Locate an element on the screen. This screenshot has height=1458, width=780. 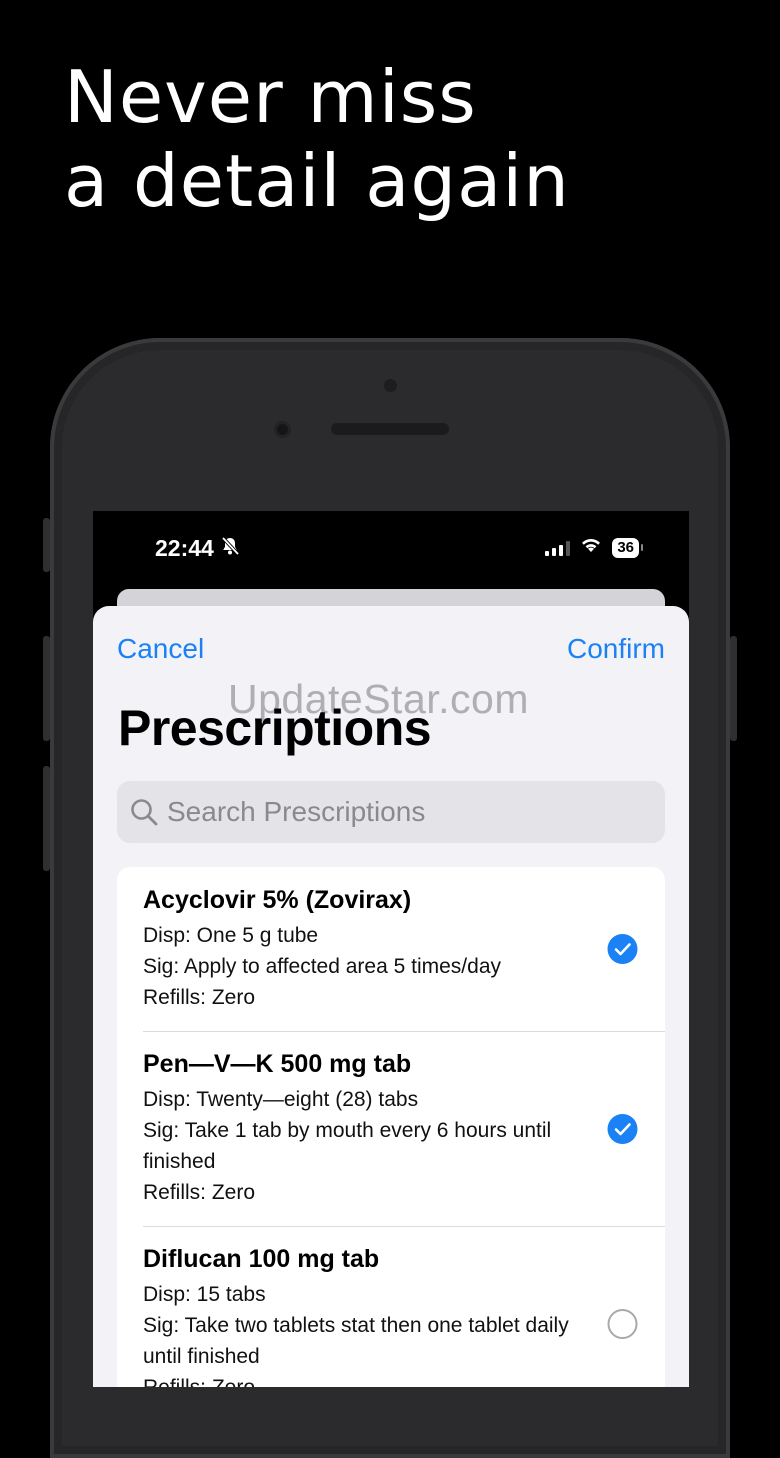
headline-line-1: Never miss is located at coordinates (270, 97).